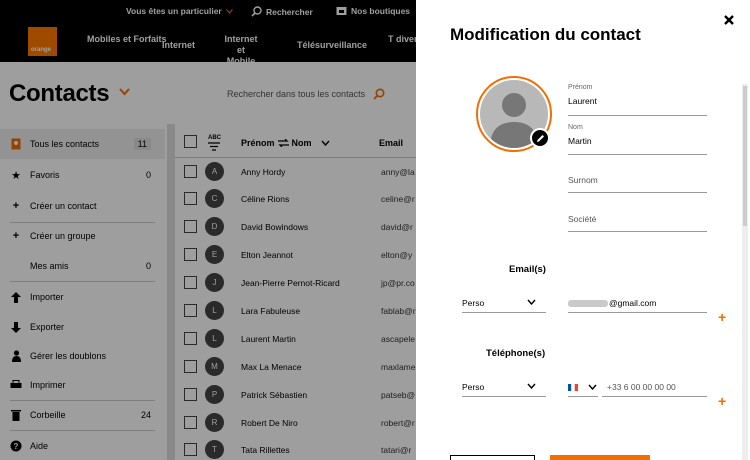 The image size is (750, 460). Describe the element at coordinates (633, 303) in the screenshot. I see `email-value: @gmail.com` at that location.